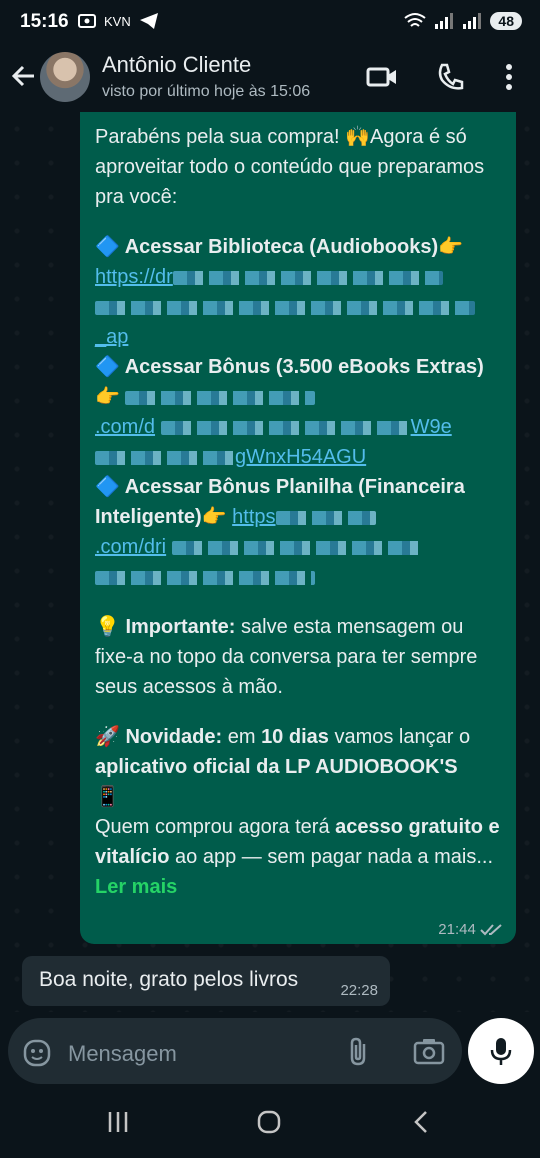 This screenshot has width=540, height=1158. What do you see at coordinates (130, 547) in the screenshot?
I see `bonus-spreadsheet-link-mid: .com/dri` at bounding box center [130, 547].